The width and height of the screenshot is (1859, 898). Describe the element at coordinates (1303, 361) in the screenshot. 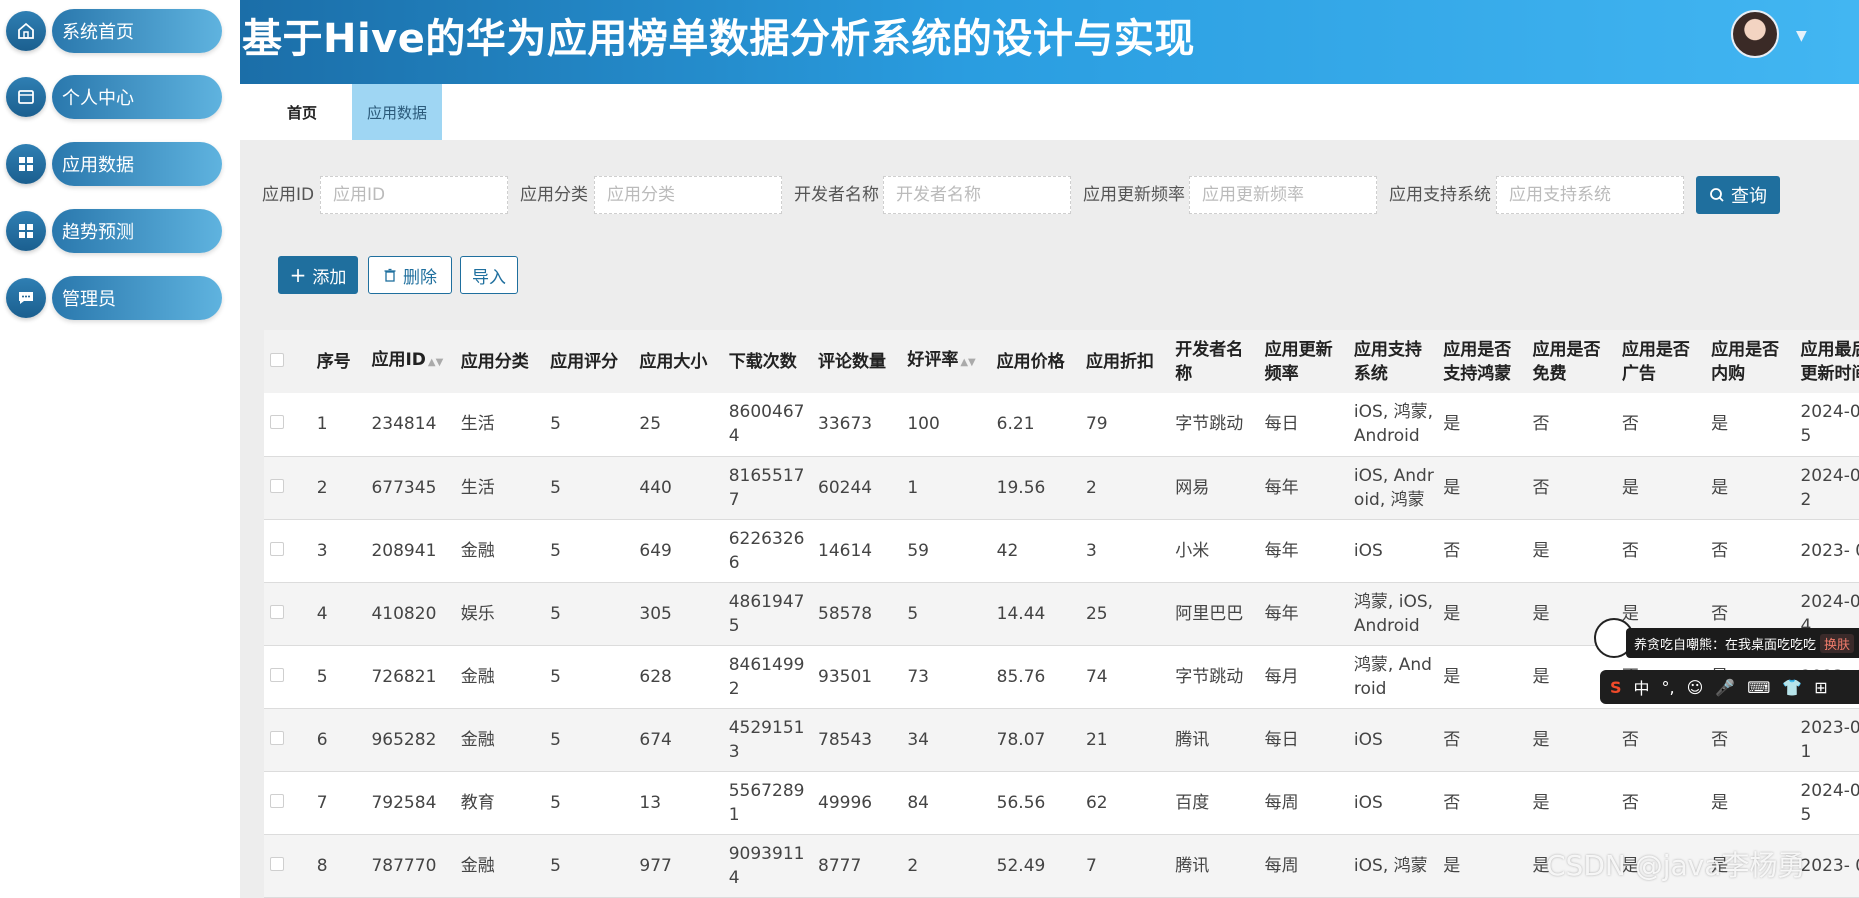

I see `column-header: 应用更新频率` at that location.